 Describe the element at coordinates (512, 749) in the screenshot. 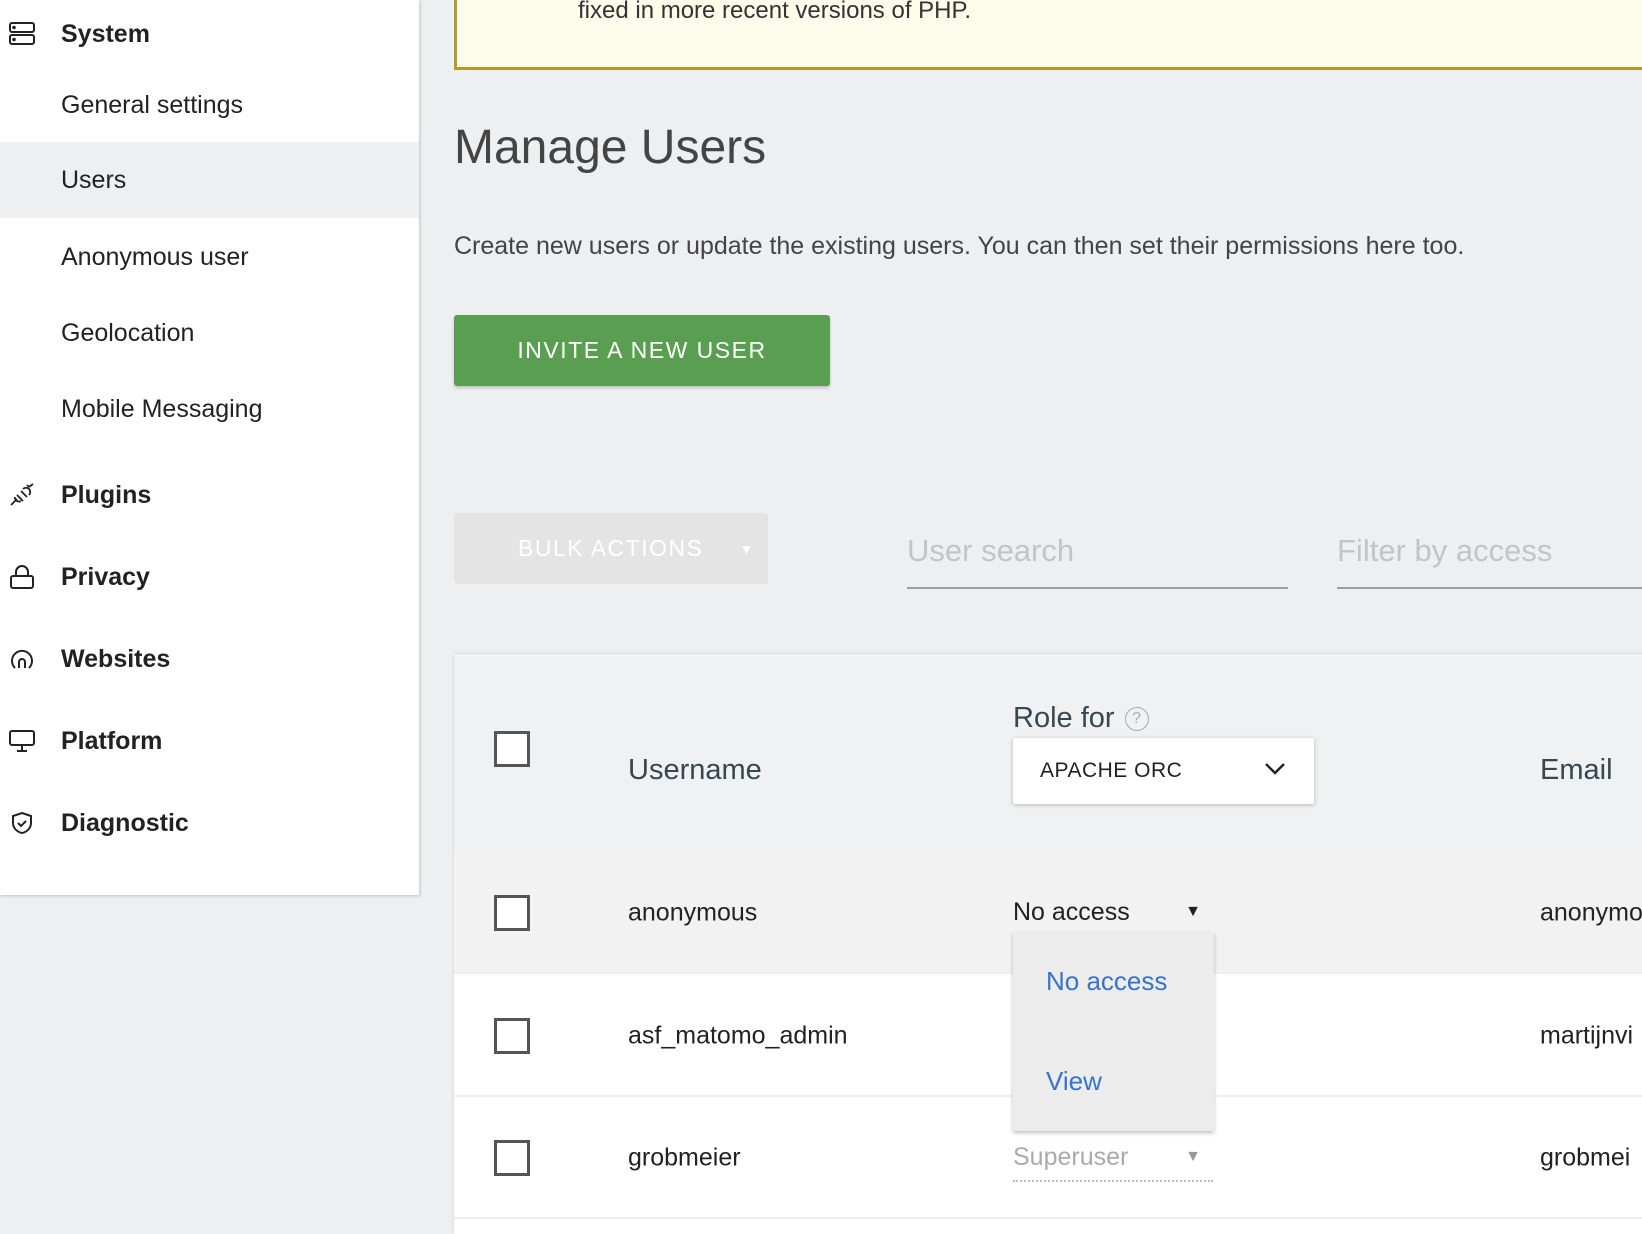

I see `select-all-checkbox` at that location.